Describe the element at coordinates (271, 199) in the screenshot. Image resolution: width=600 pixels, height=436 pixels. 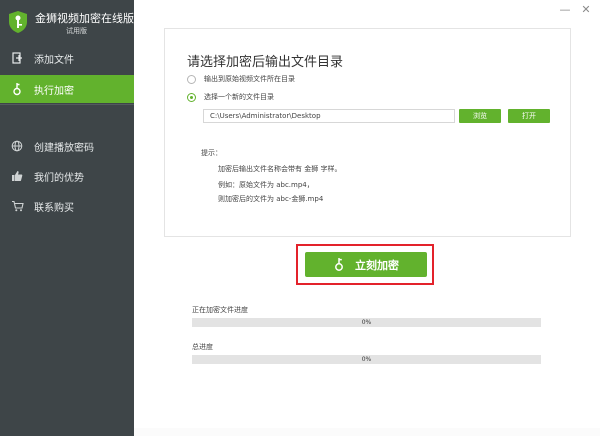
I see `tip-line: 则加密后的文件为 abc-金狮.mp4` at that location.